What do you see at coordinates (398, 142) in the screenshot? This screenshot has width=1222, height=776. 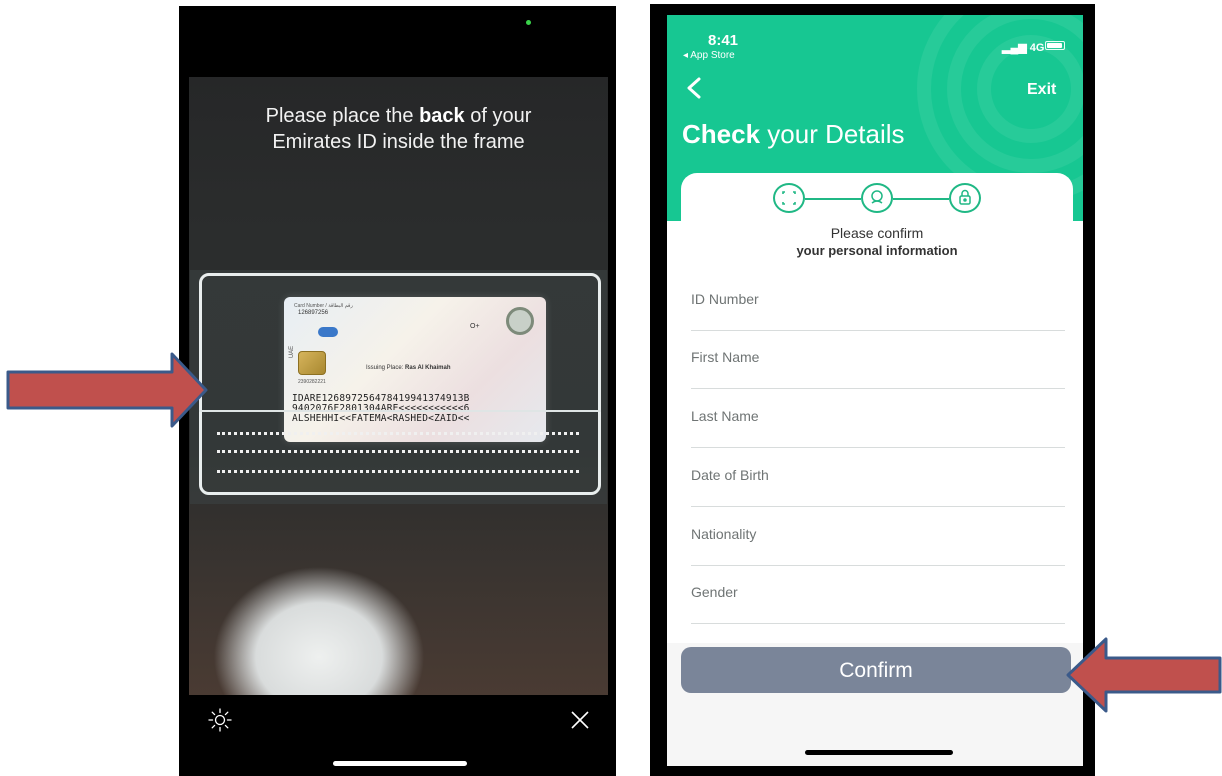 I see `instruction-text: Emirates ID inside the frame` at bounding box center [398, 142].